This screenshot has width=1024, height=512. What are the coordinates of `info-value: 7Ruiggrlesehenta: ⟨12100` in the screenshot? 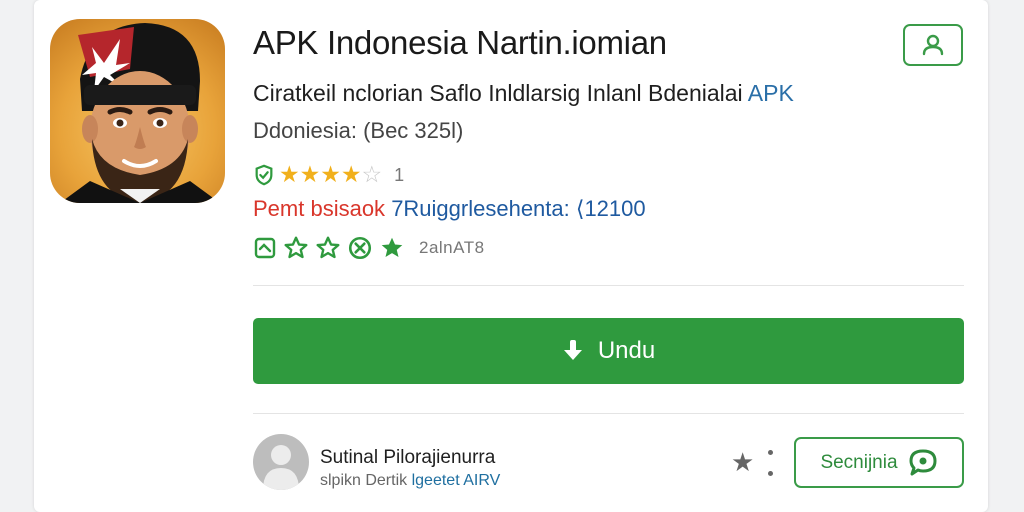 It's located at (518, 208).